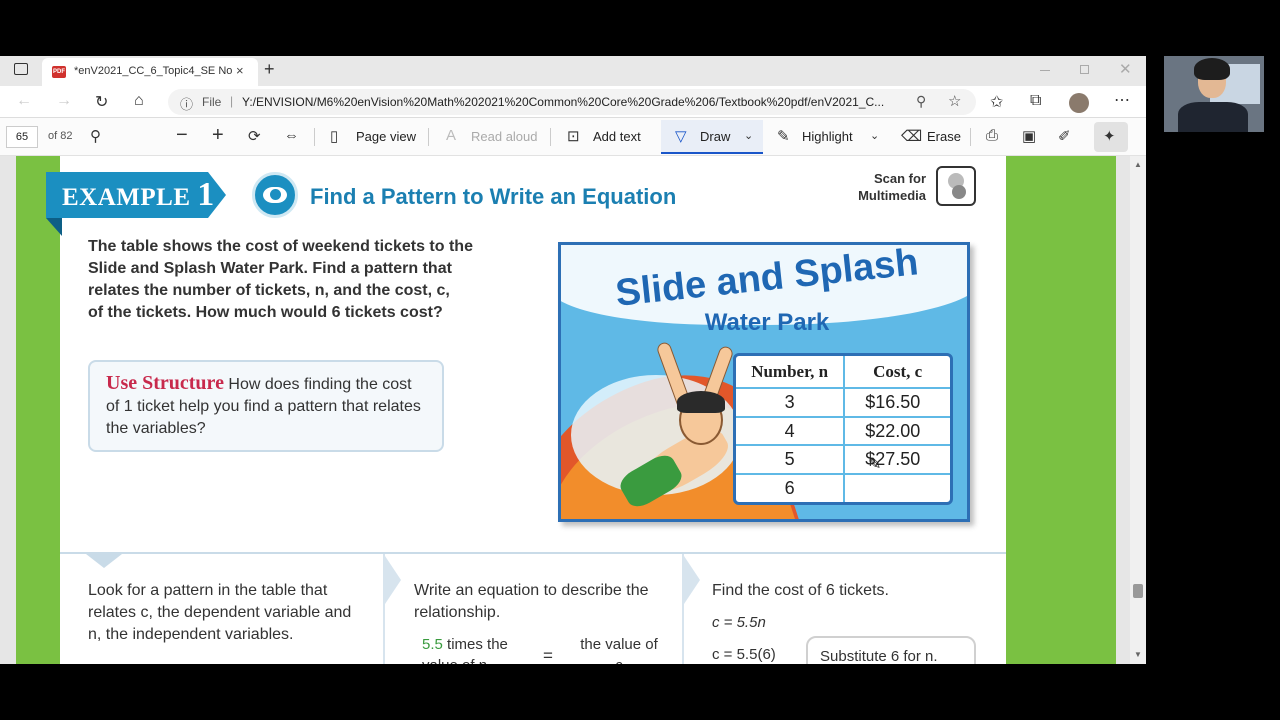 The height and width of the screenshot is (720, 1280). Describe the element at coordinates (783, 136) in the screenshot. I see `highlight-icon: ✎` at that location.